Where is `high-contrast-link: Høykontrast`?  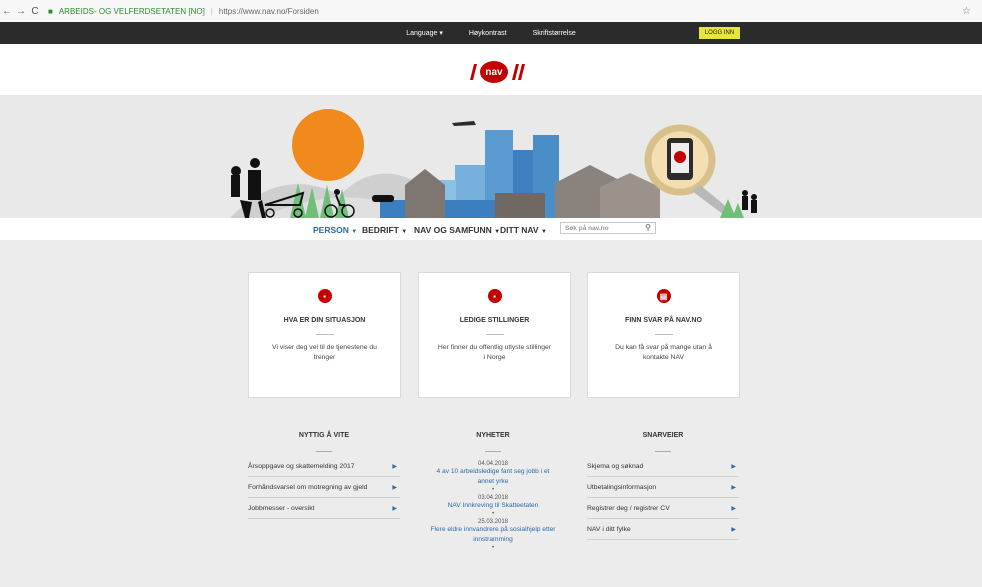
high-contrast-link: Høykontrast is located at coordinates (488, 33).